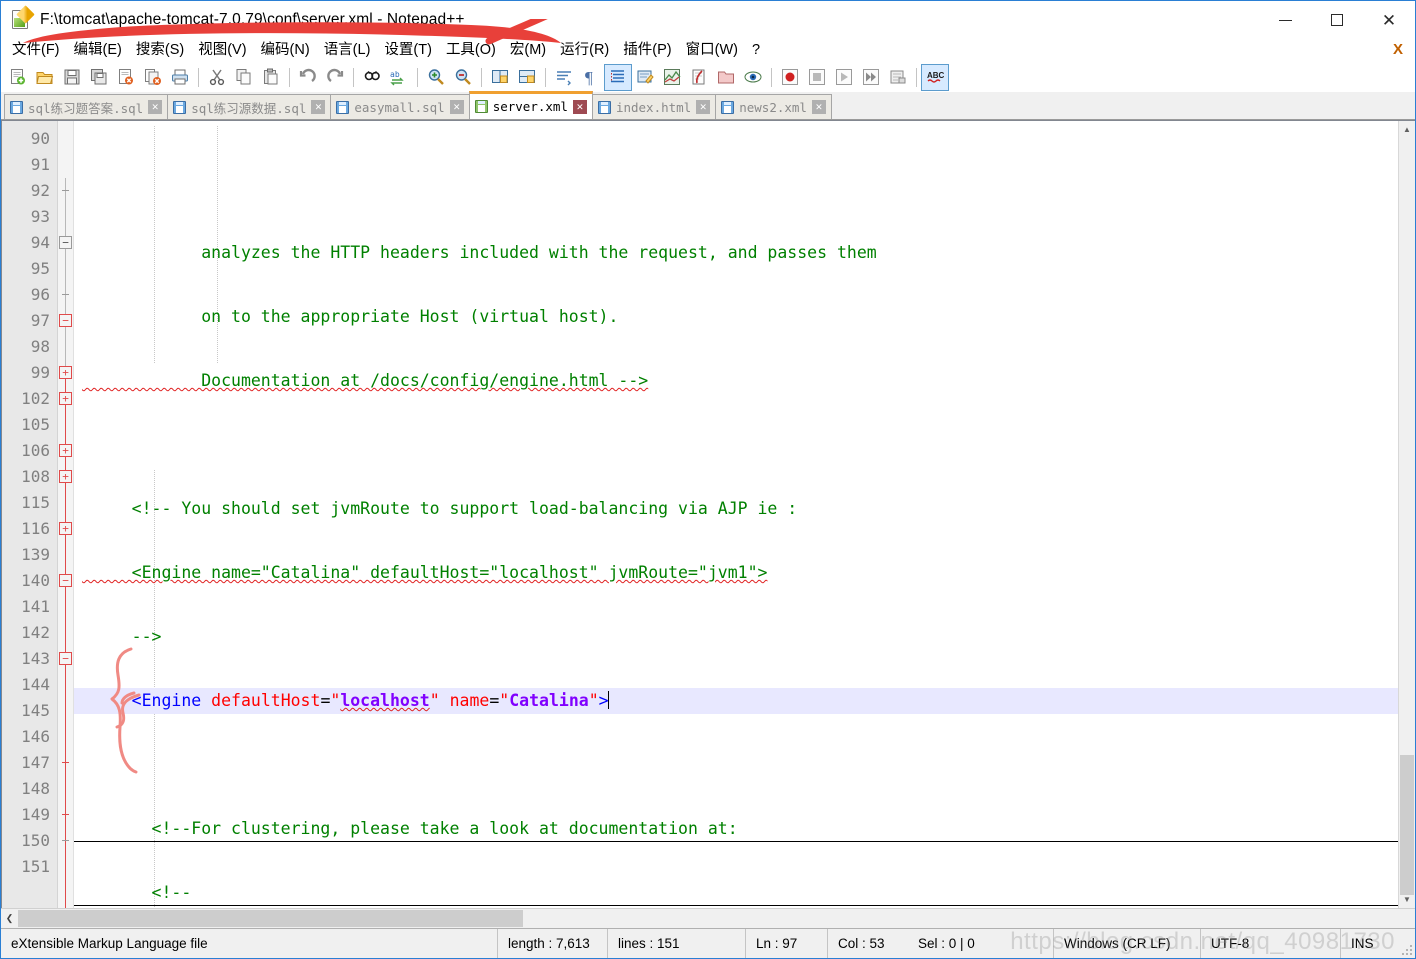 This screenshot has width=1416, height=959. What do you see at coordinates (1407, 129) in the screenshot?
I see `scroll-up-icon: ▲` at bounding box center [1407, 129].